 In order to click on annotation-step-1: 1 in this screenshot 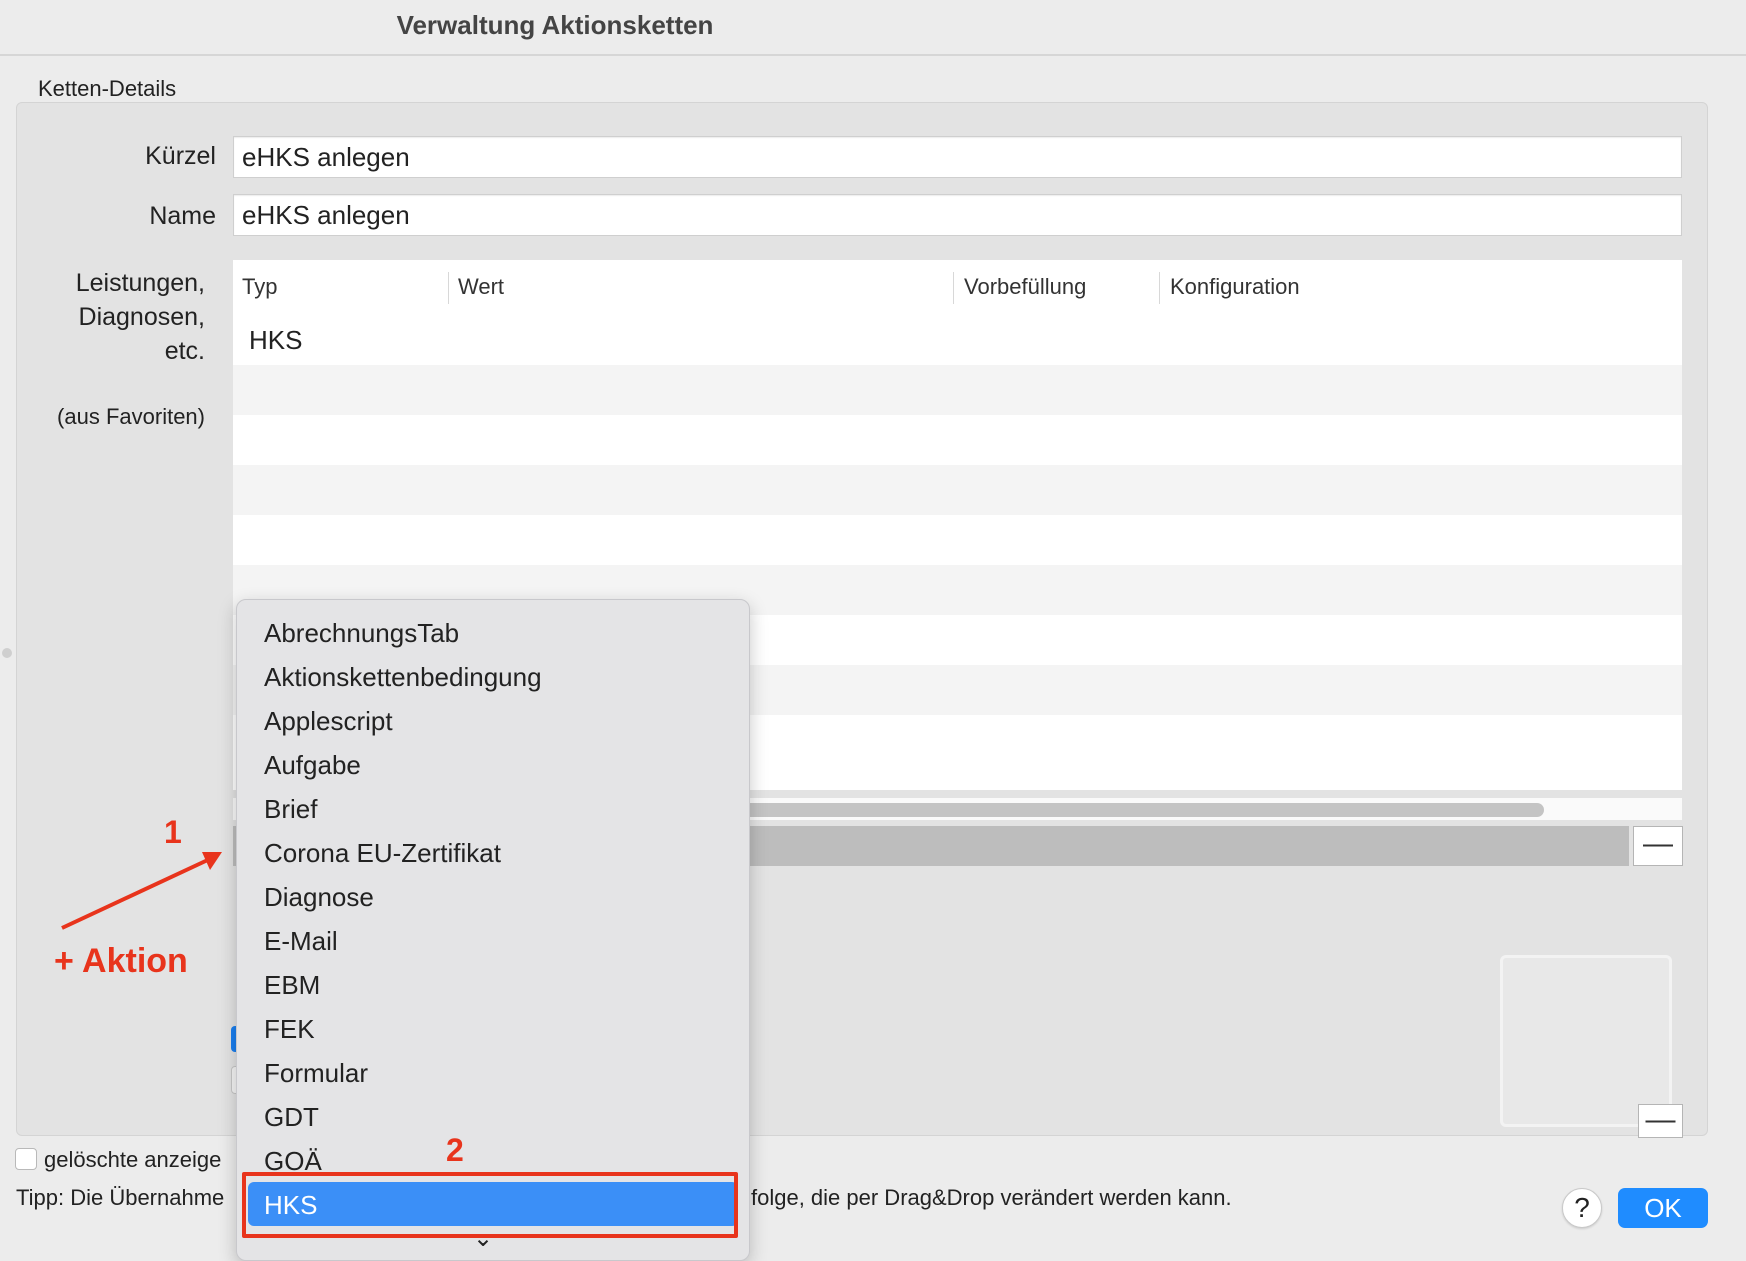, I will do `click(173, 832)`.